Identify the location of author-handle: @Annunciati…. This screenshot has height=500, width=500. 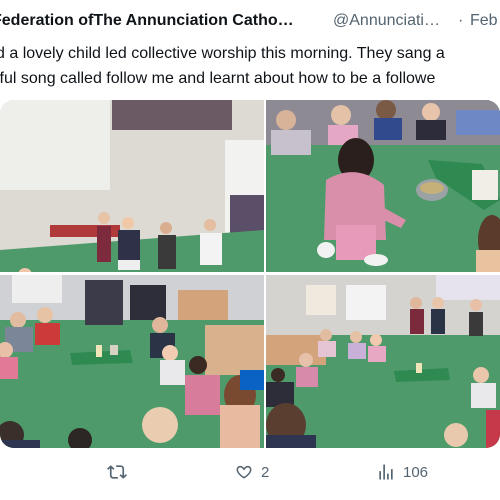
(386, 21).